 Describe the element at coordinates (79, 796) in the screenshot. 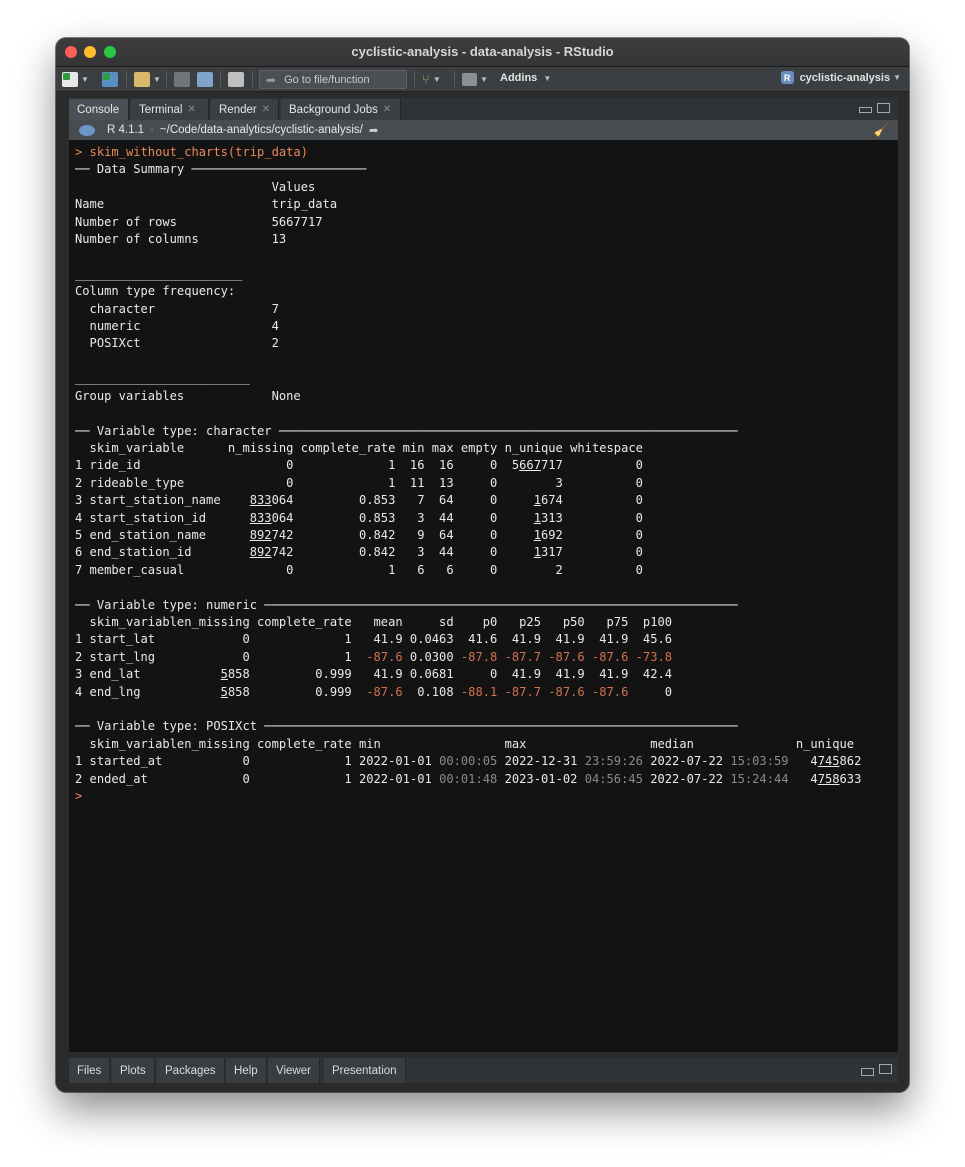

I see `console-prompt: >` at that location.